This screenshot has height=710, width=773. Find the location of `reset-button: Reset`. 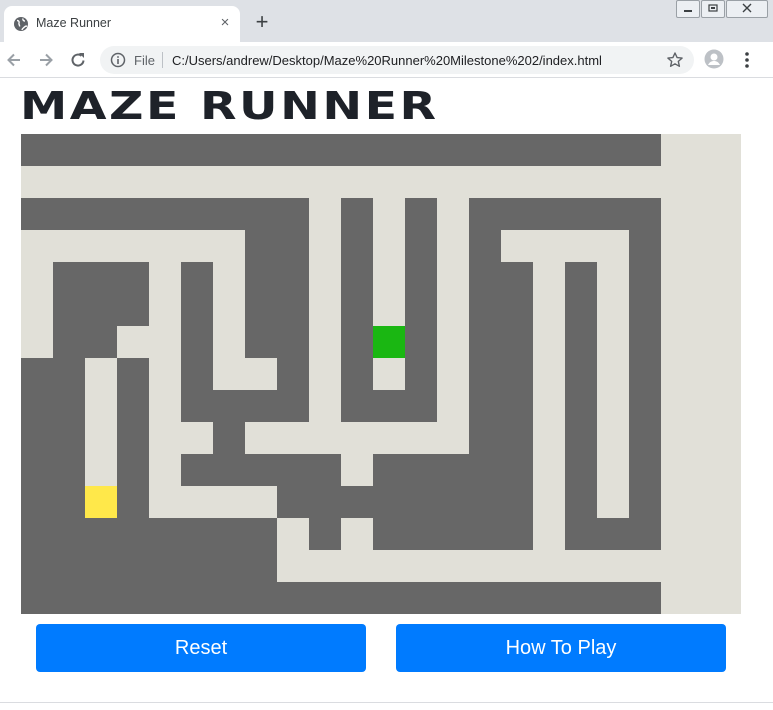

reset-button: Reset is located at coordinates (201, 648).